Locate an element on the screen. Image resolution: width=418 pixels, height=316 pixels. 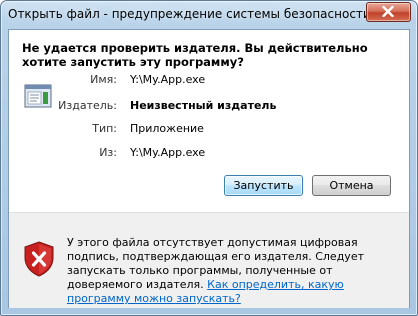
from-label: Из: is located at coordinates (108, 152).